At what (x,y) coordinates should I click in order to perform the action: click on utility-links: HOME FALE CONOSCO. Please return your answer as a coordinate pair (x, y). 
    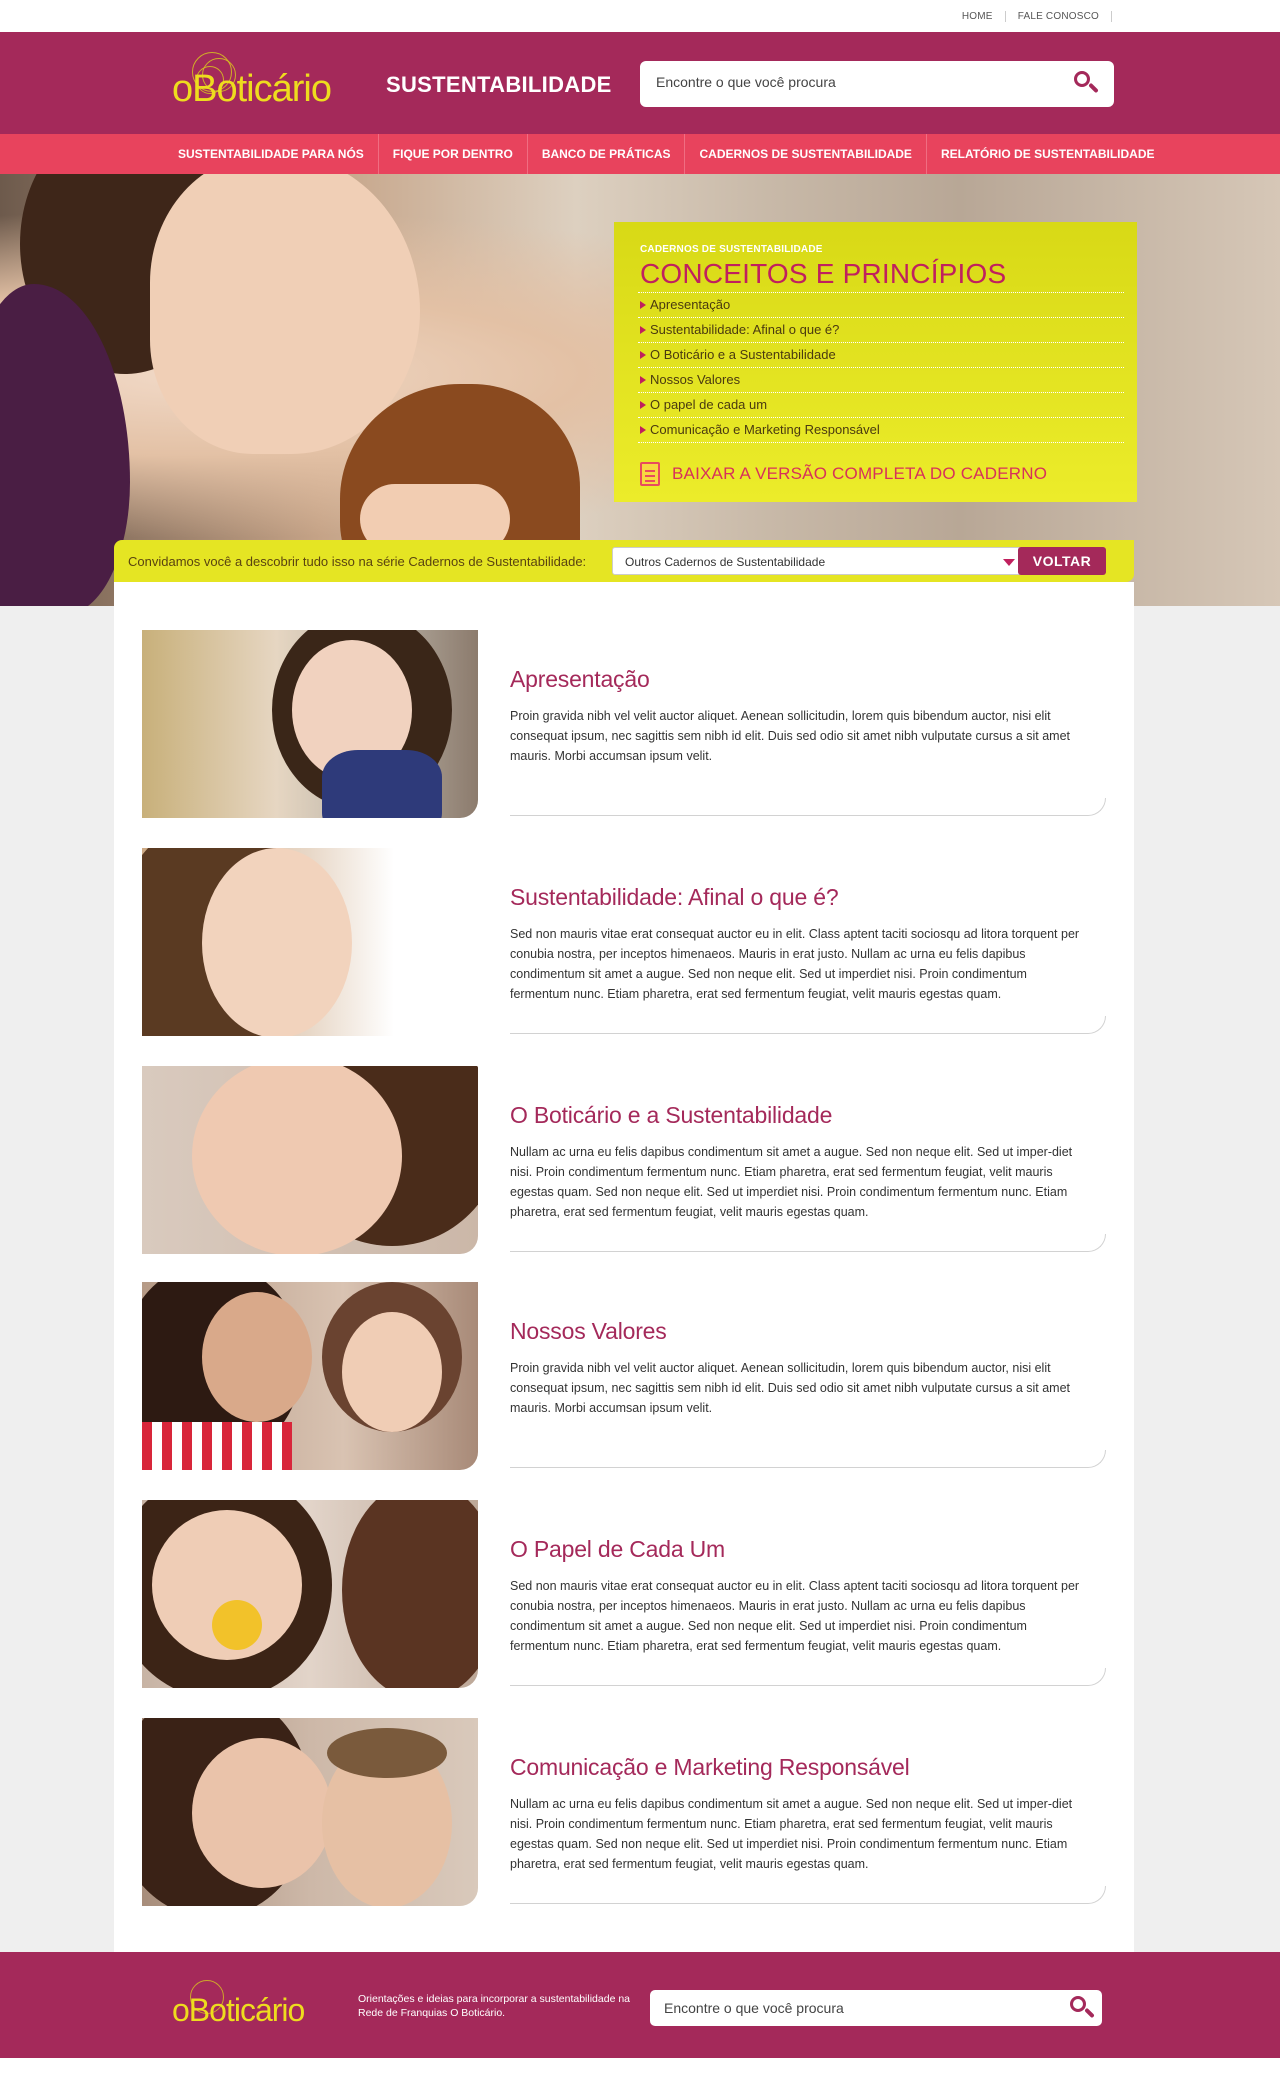
    Looking at the image, I should click on (1031, 16).